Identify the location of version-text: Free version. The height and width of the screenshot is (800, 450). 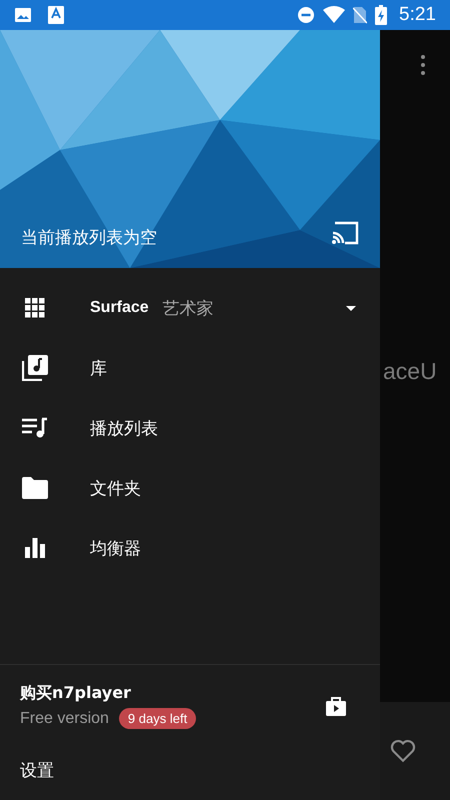
(64, 719).